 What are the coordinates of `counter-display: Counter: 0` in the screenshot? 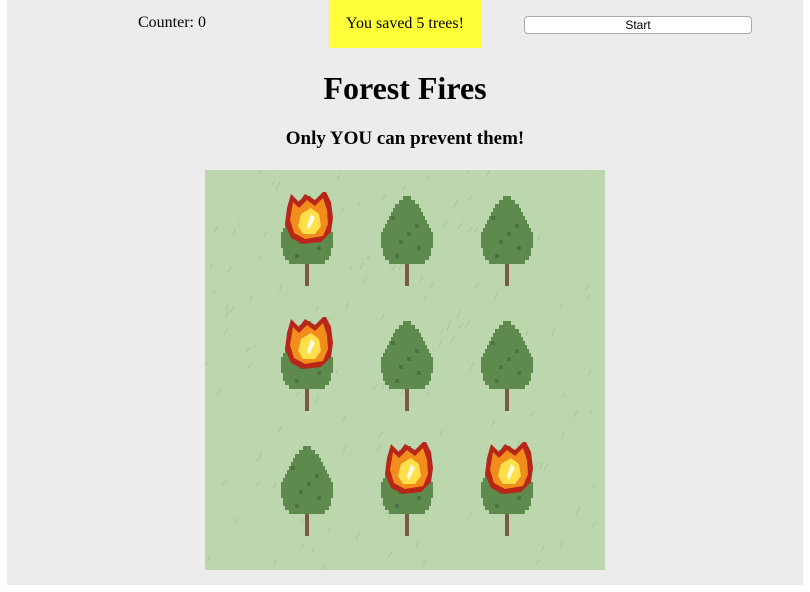 It's located at (172, 22).